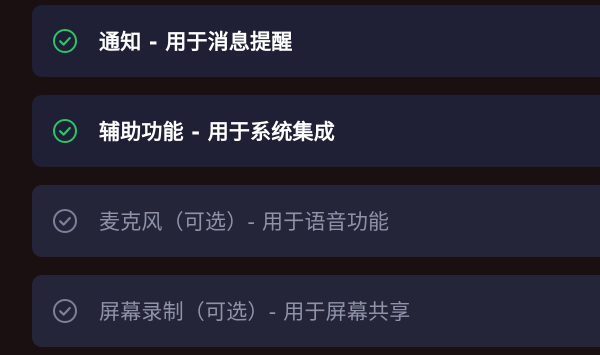  What do you see at coordinates (217, 132) in the screenshot?
I see `permission-label: 辅助功能 - 用于系统集成` at bounding box center [217, 132].